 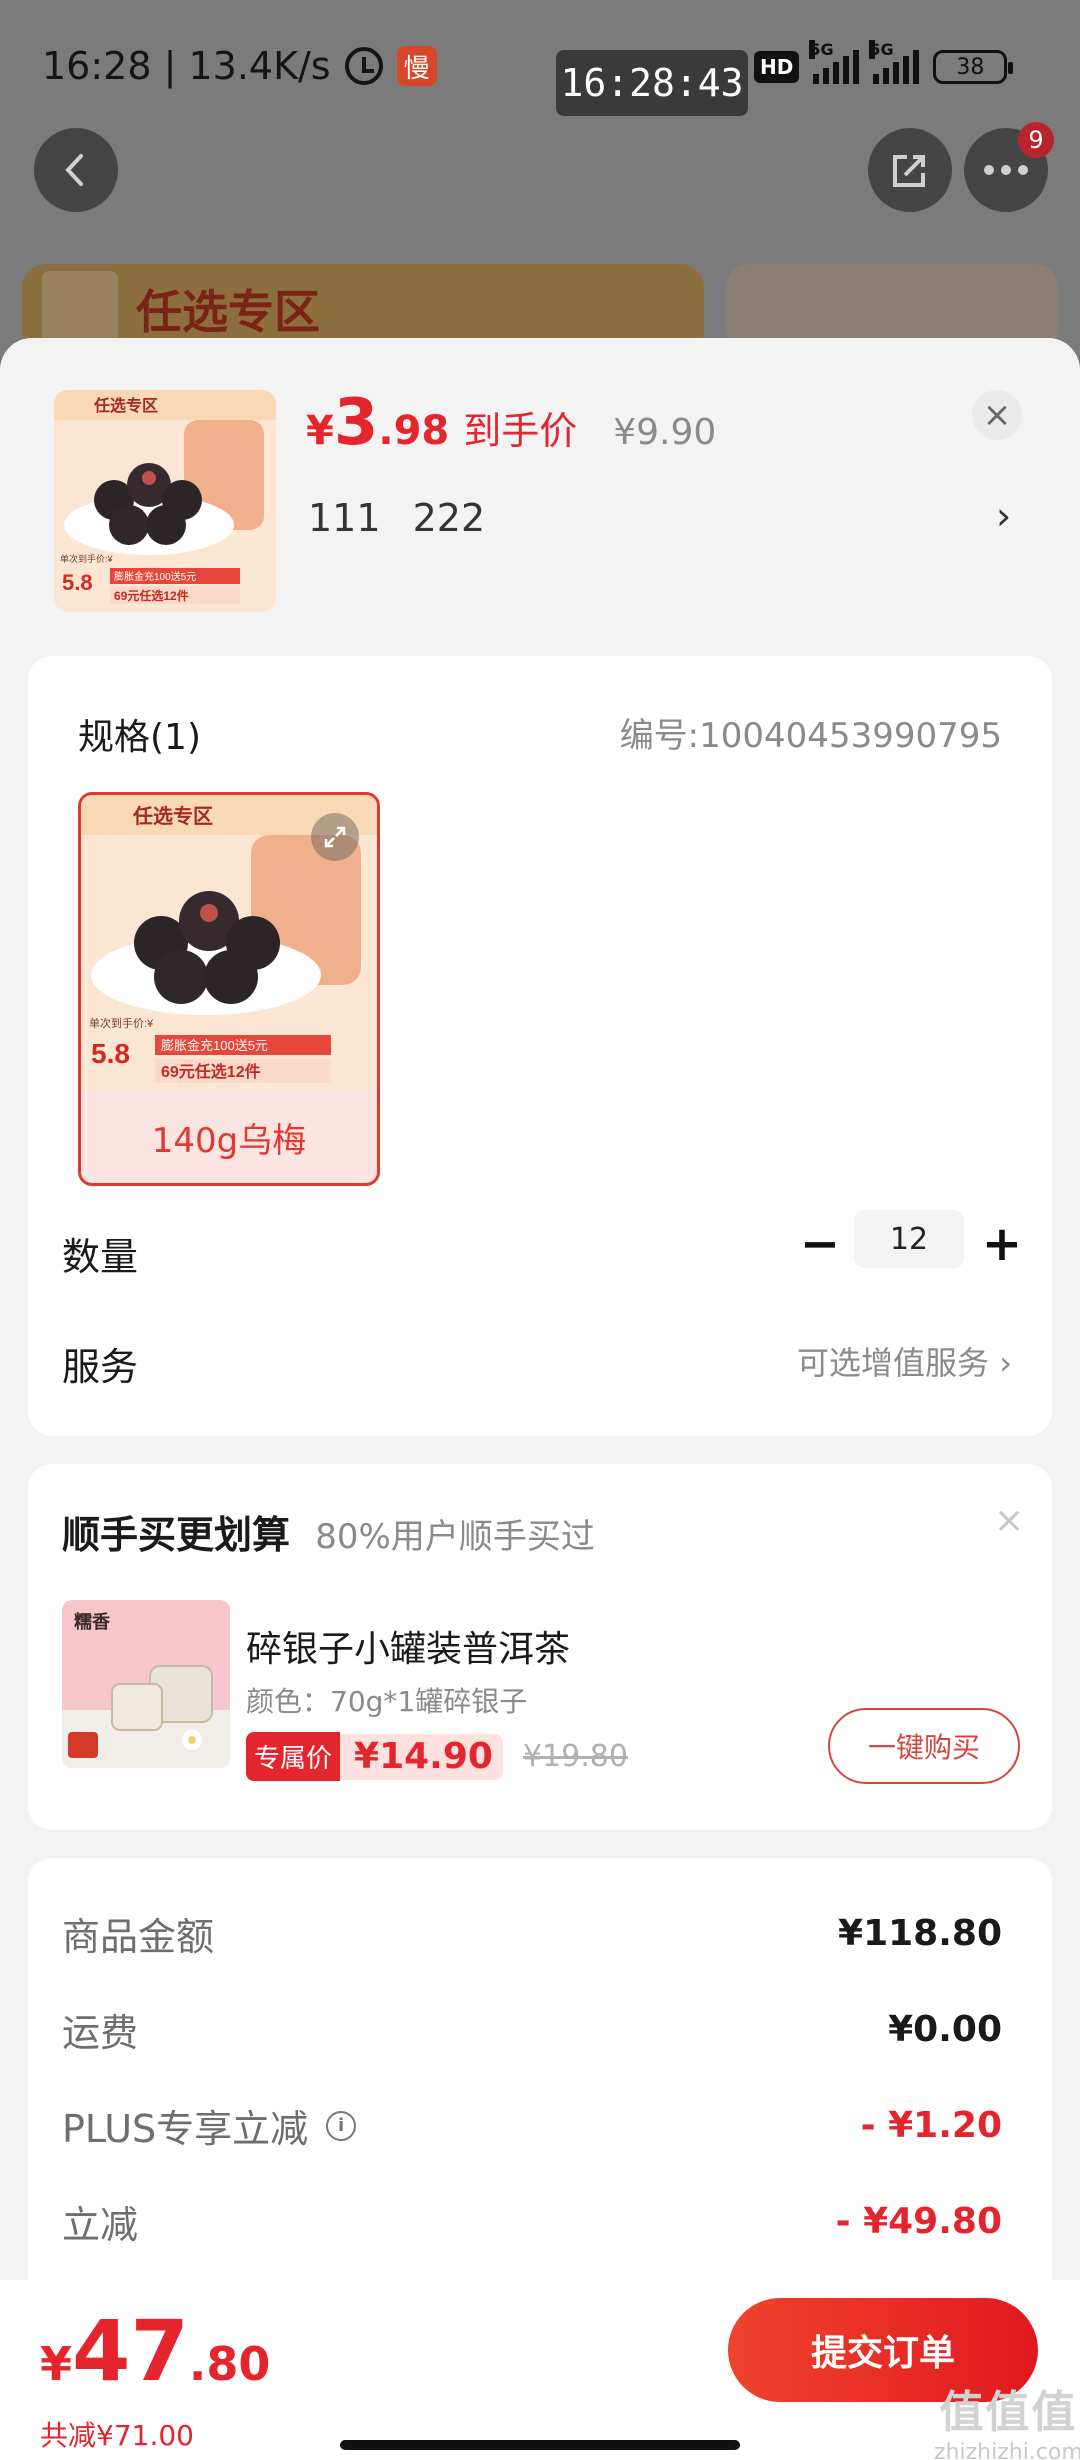 I want to click on more-button: 9, so click(x=1009, y=167).